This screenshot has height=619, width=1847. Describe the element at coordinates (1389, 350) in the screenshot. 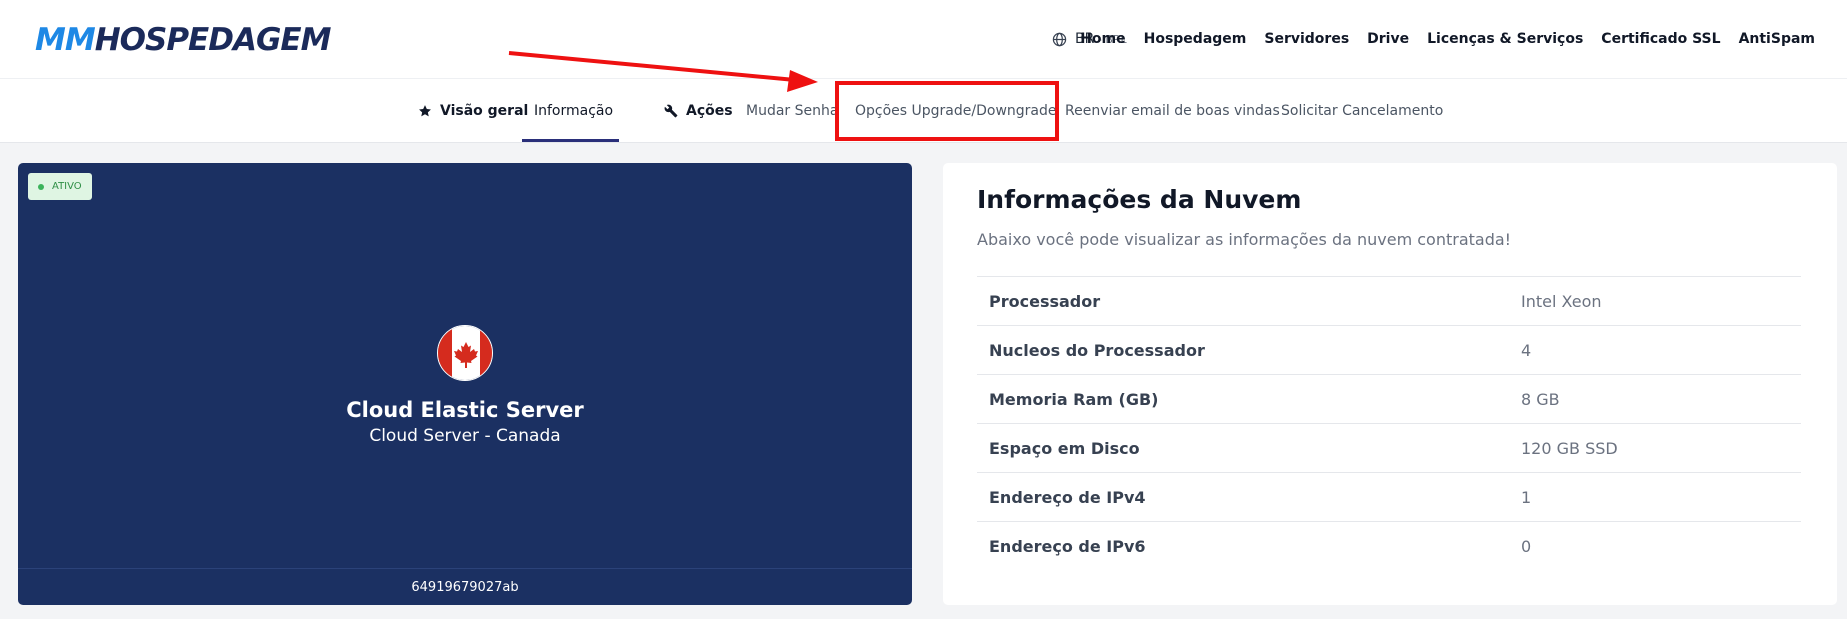

I see `table-row: Nucleos do Processador 4` at that location.